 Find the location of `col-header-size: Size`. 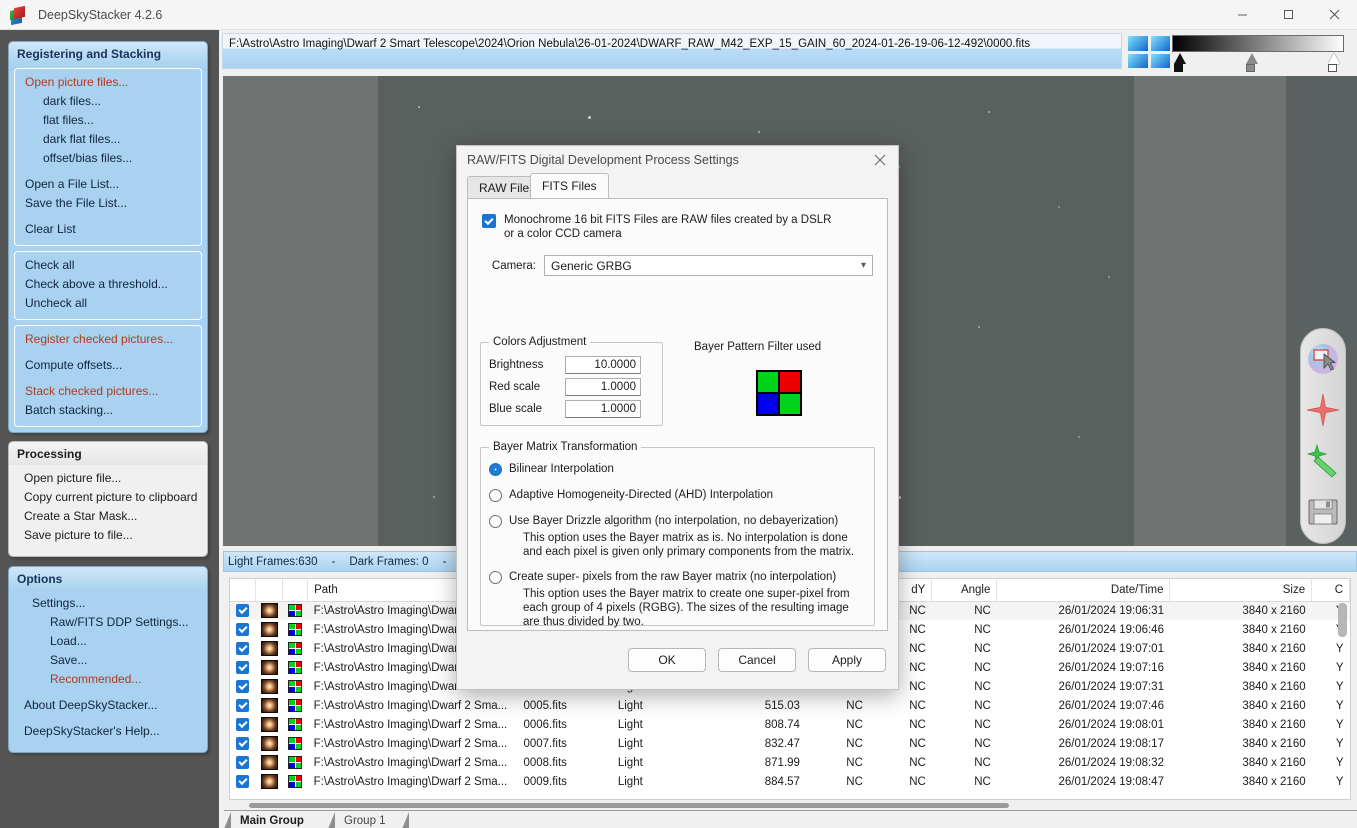

col-header-size: Size is located at coordinates (1241, 590).